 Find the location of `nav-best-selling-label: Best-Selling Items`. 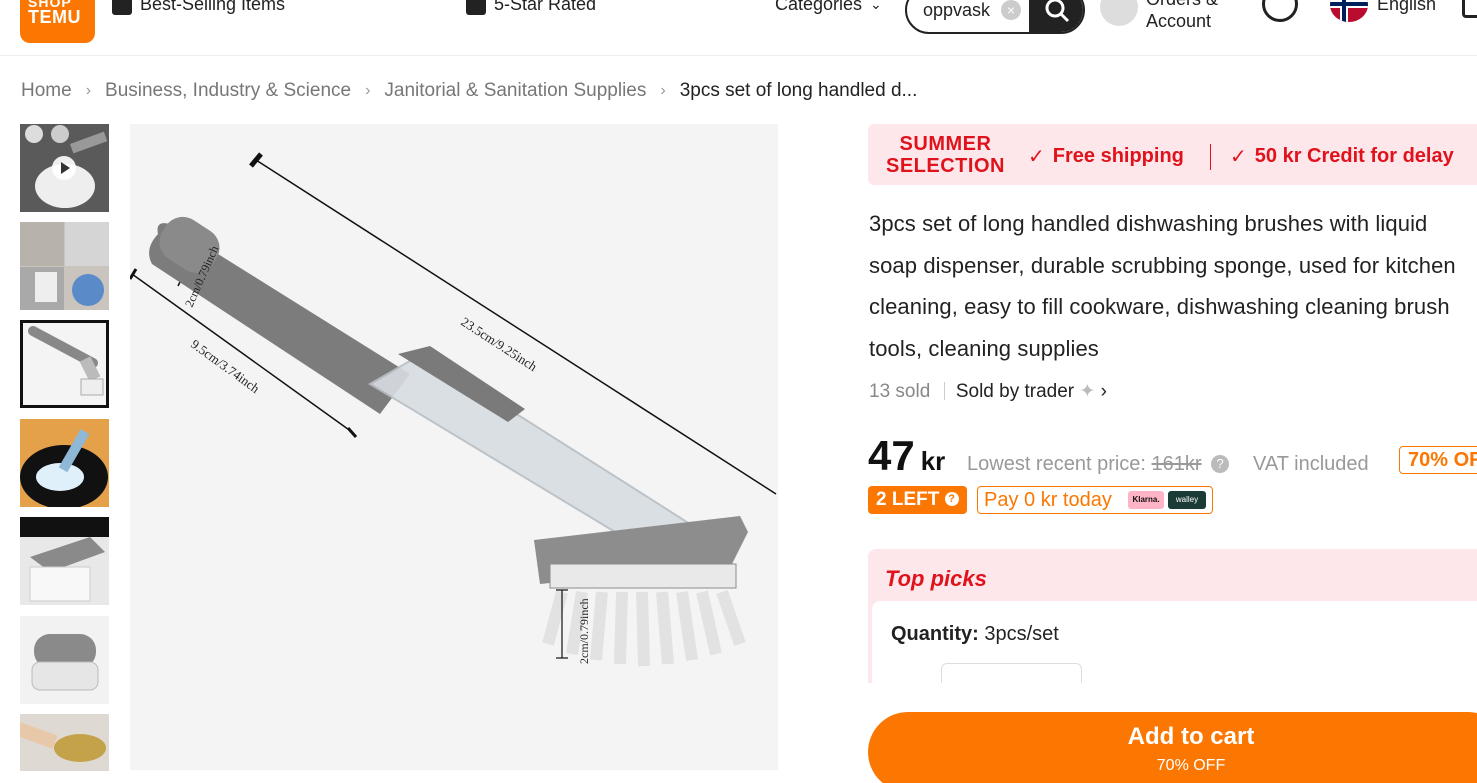

nav-best-selling-label: Best-Selling Items is located at coordinates (213, 7).